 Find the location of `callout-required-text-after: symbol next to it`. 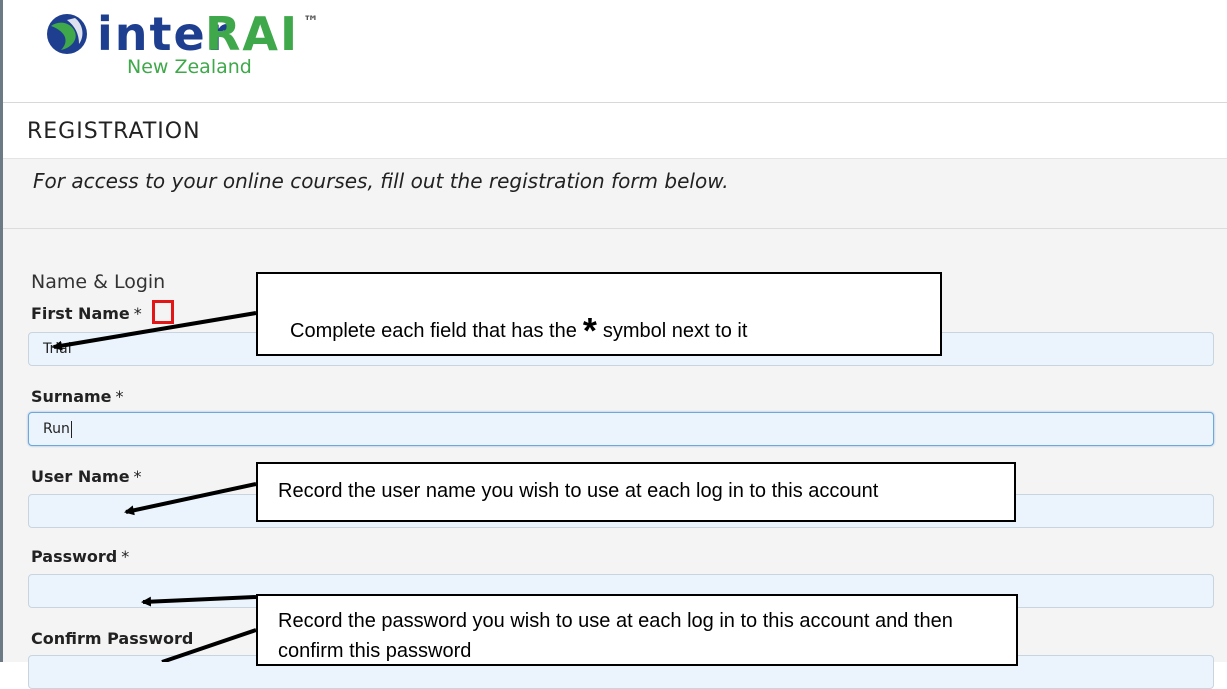

callout-required-text-after: symbol next to it is located at coordinates (675, 331).